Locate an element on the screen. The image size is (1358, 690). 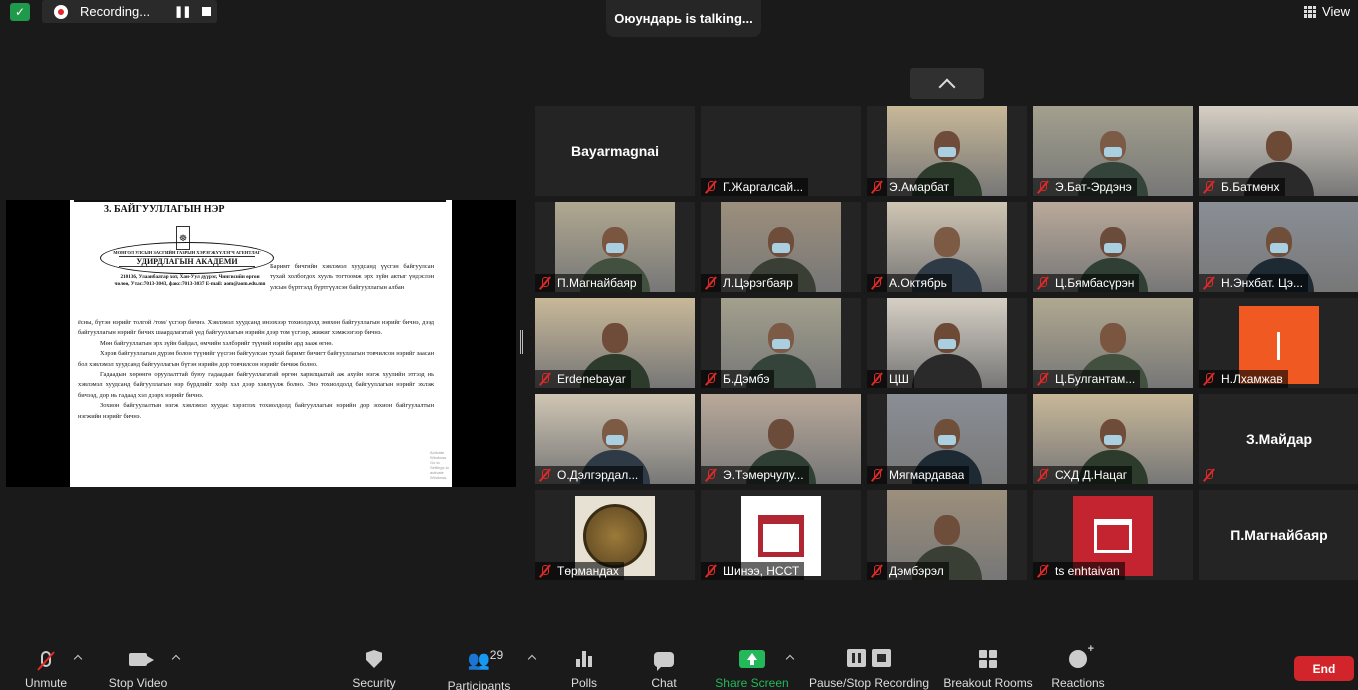
polls-button: Polls is located at coordinates (584, 664).